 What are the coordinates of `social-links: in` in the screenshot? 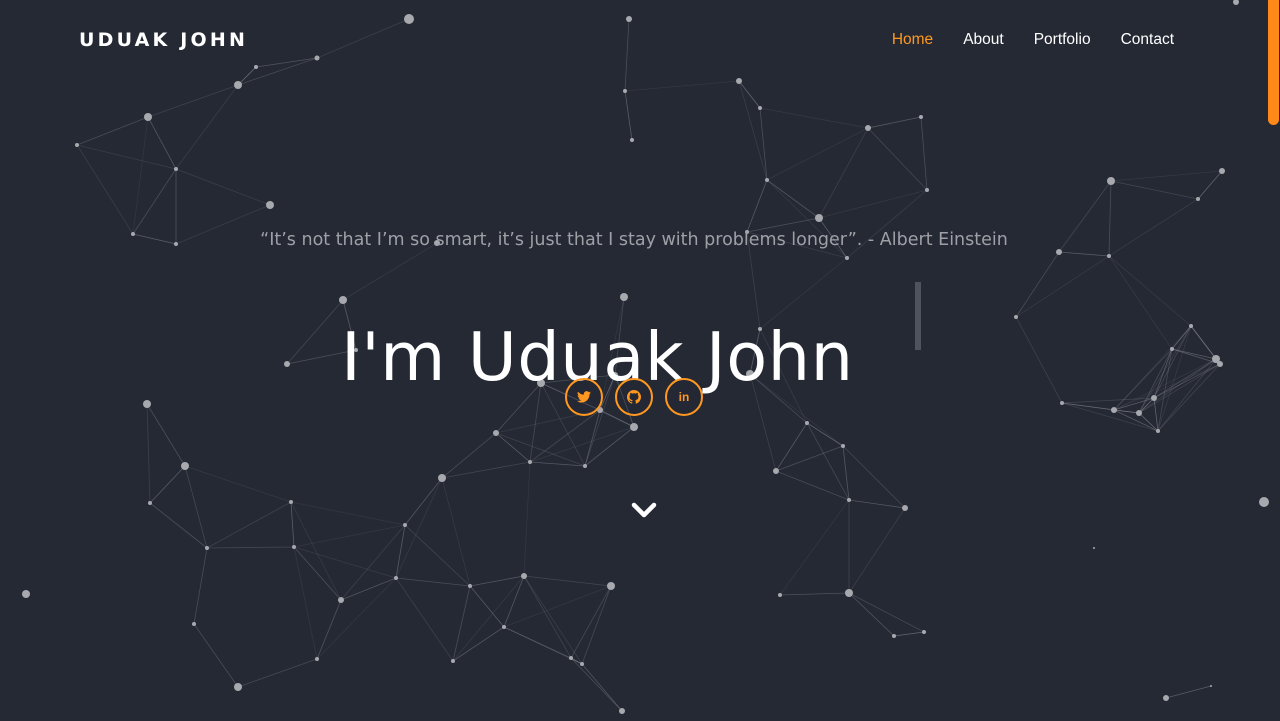 It's located at (634, 397).